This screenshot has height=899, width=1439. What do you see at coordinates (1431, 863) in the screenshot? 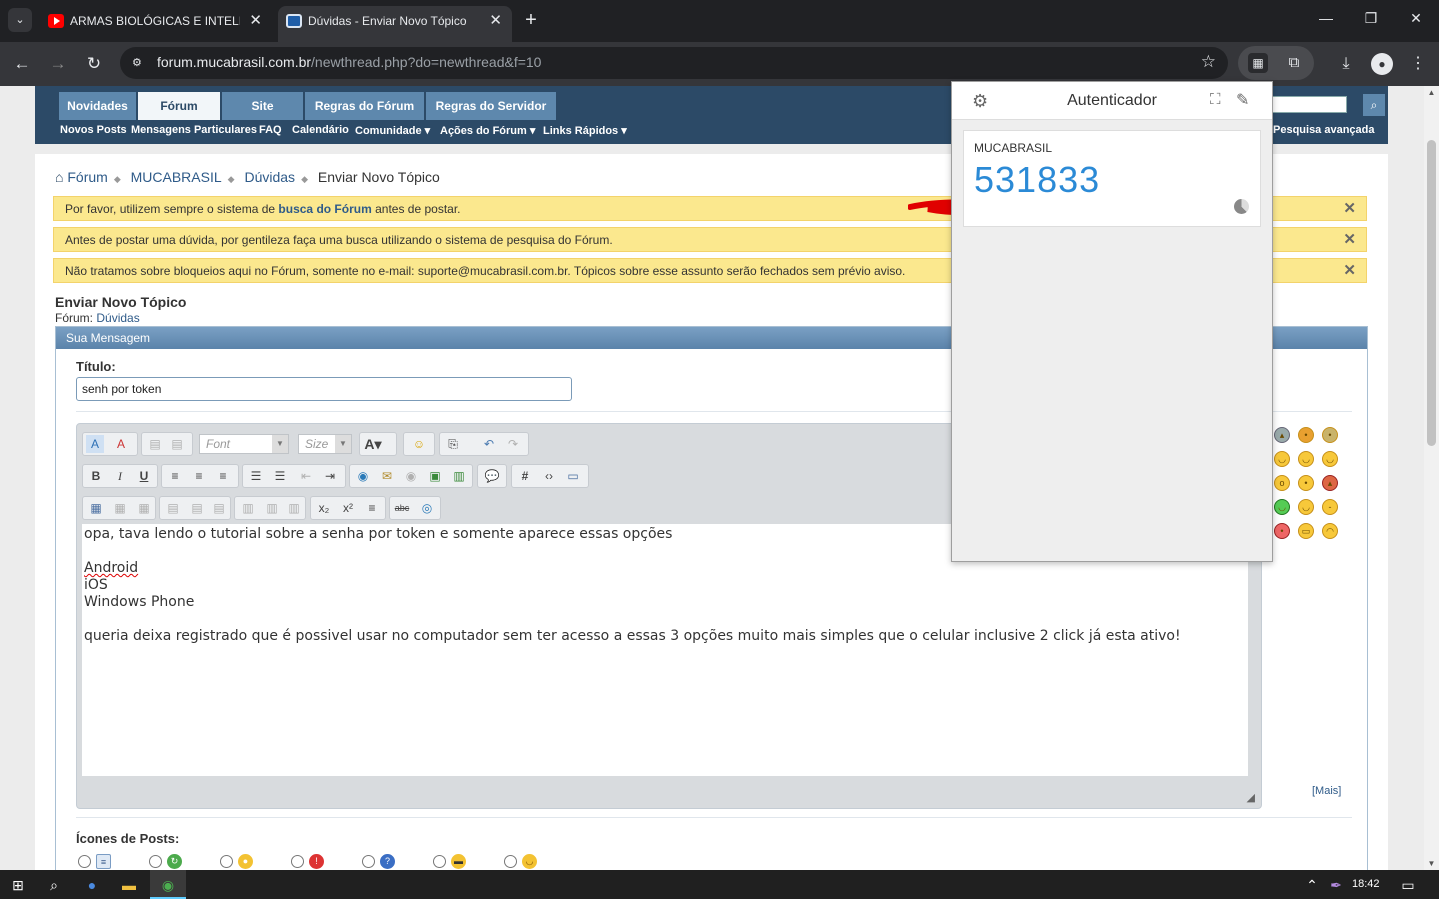
I see `scroll-down-icon: ▼` at bounding box center [1431, 863].